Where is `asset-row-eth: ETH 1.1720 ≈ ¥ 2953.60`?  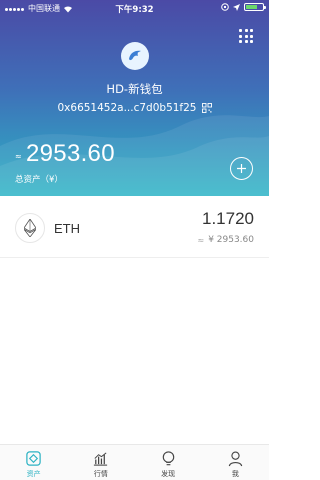 asset-row-eth: ETH 1.1720 ≈ ¥ 2953.60 is located at coordinates (134, 231).